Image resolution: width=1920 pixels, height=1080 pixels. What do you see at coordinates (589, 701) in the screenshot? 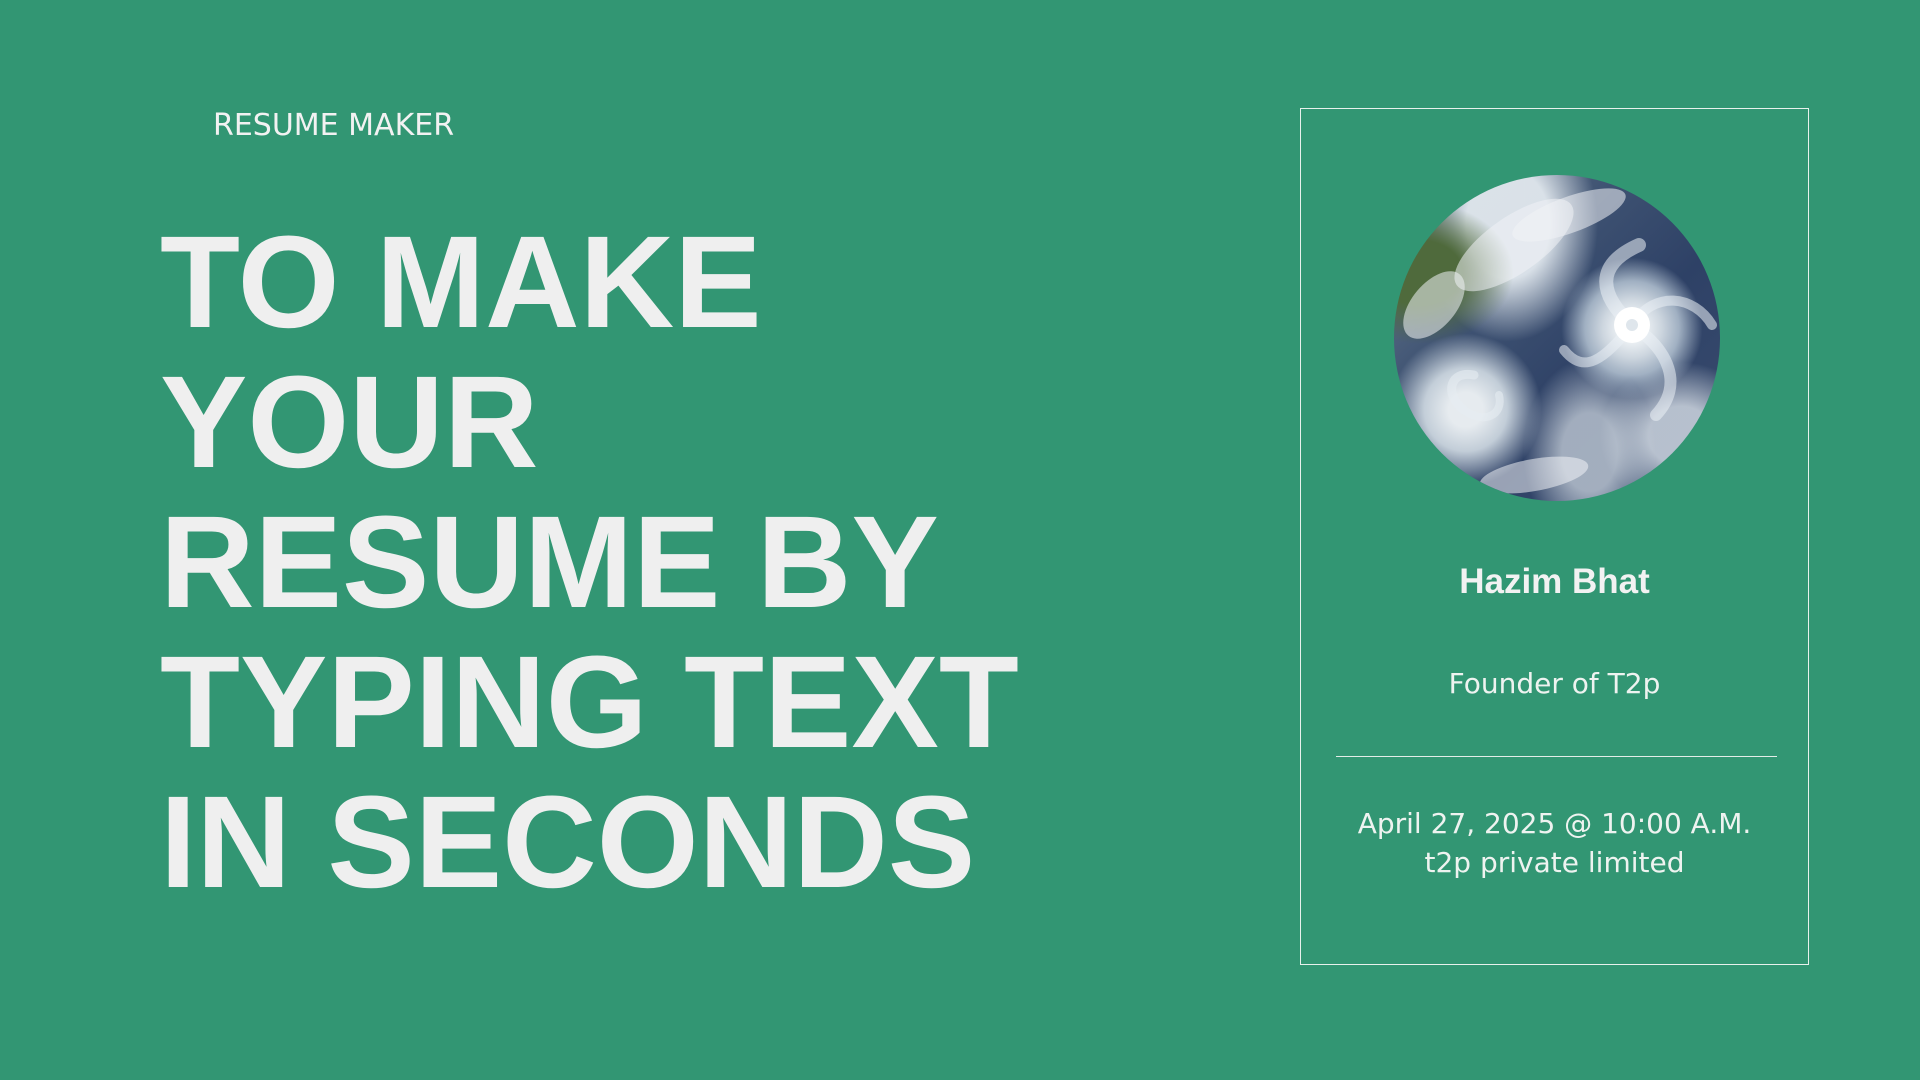
I see `headline-line: TYPING TEXT` at bounding box center [589, 701].